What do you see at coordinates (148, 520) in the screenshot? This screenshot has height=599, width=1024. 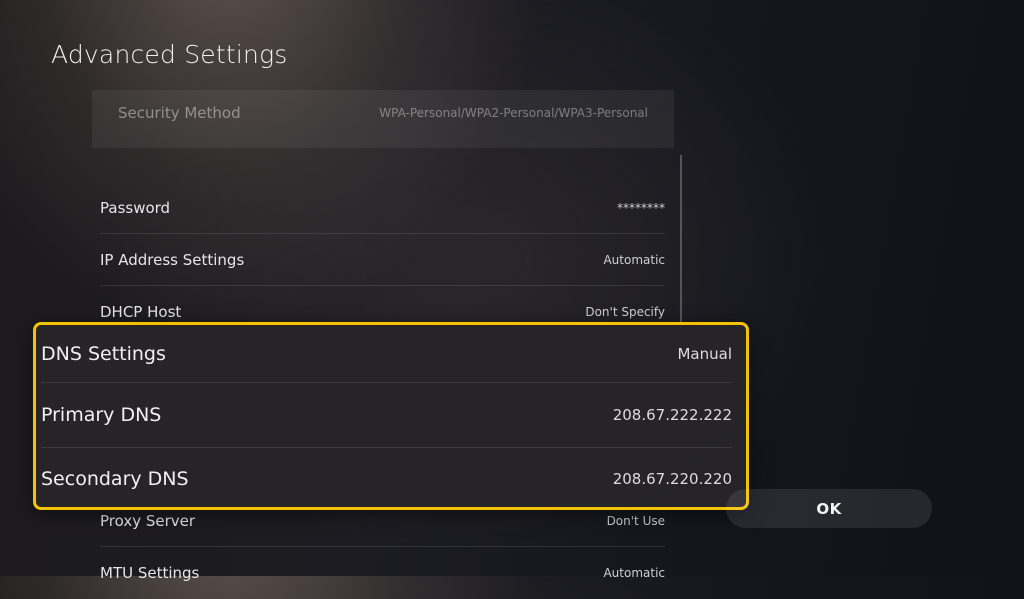 I see `proxy-server-label: Proxy Server` at bounding box center [148, 520].